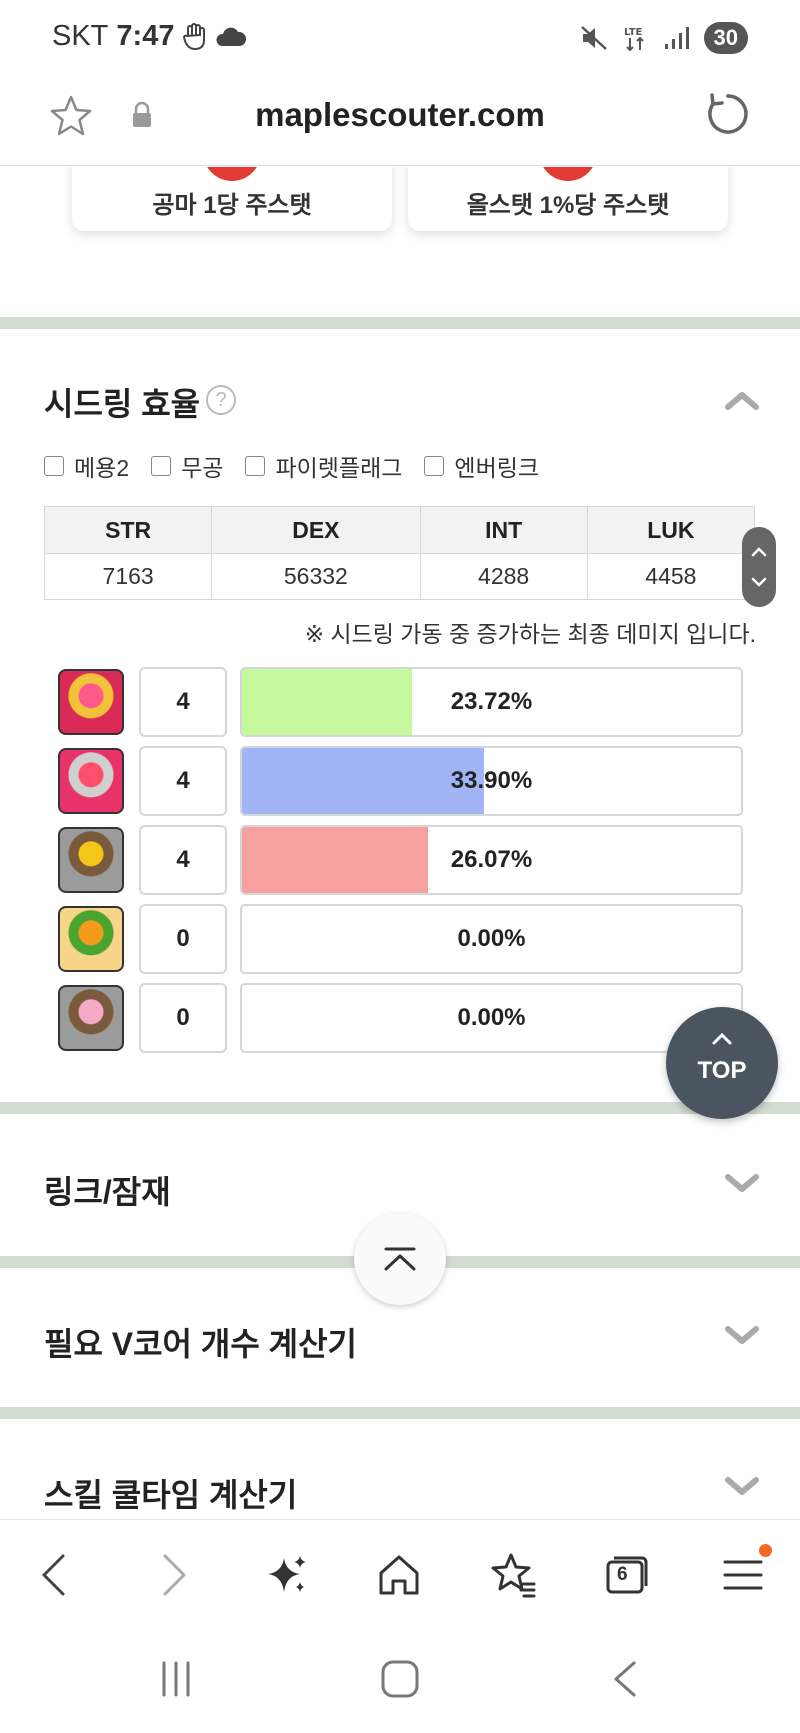 This screenshot has height=1733, width=800. I want to click on ai-sparkle-icon, so click(287, 1575).